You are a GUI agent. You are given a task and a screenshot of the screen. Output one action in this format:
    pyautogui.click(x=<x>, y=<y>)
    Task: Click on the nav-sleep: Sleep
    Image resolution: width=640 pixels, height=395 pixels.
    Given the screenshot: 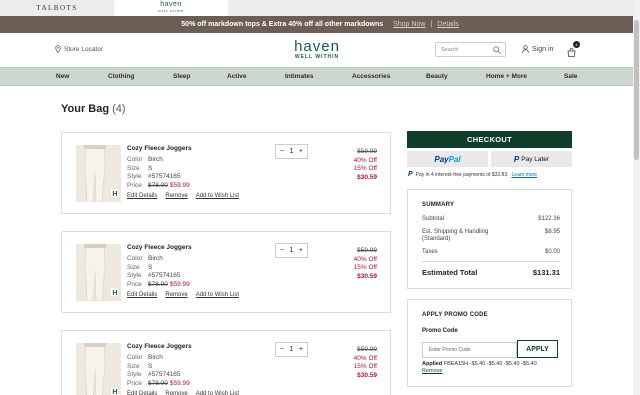 What is the action you would take?
    pyautogui.click(x=181, y=76)
    